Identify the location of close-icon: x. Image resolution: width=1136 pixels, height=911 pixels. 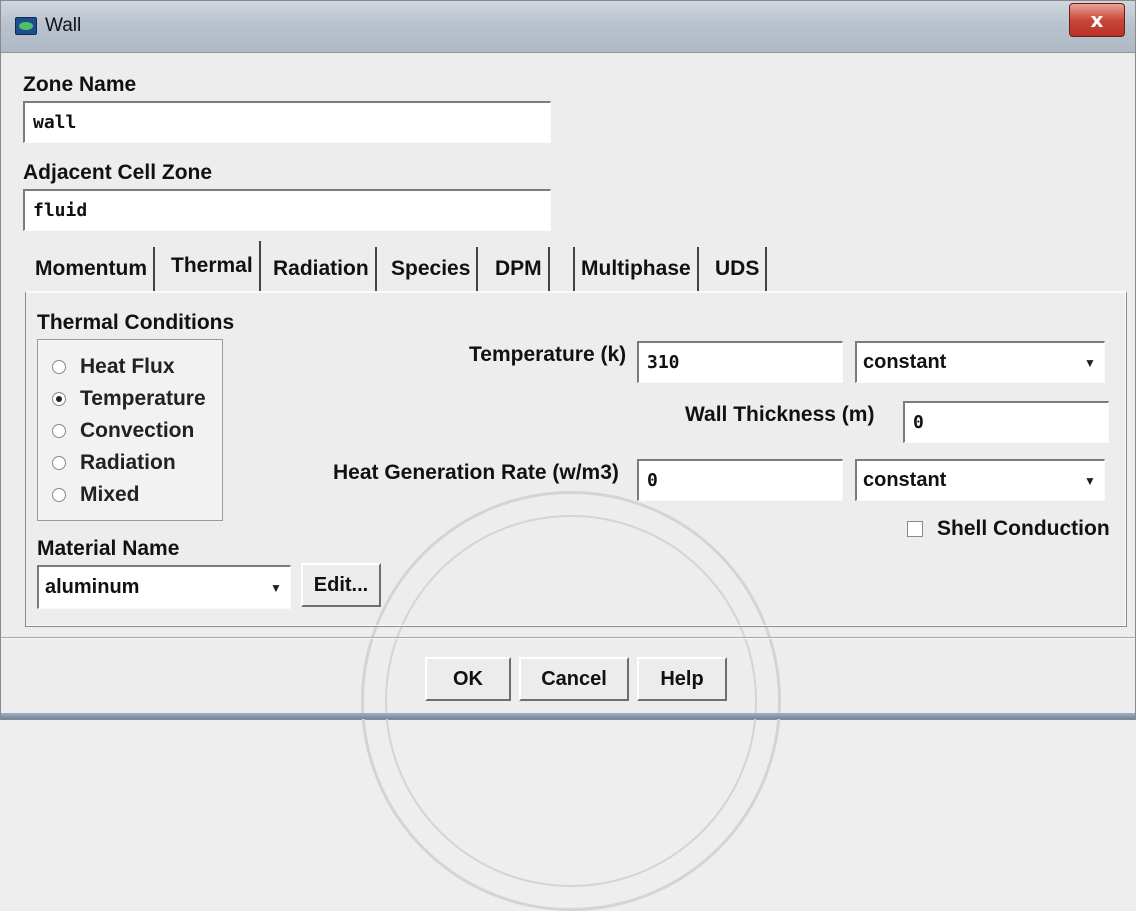
(1097, 20).